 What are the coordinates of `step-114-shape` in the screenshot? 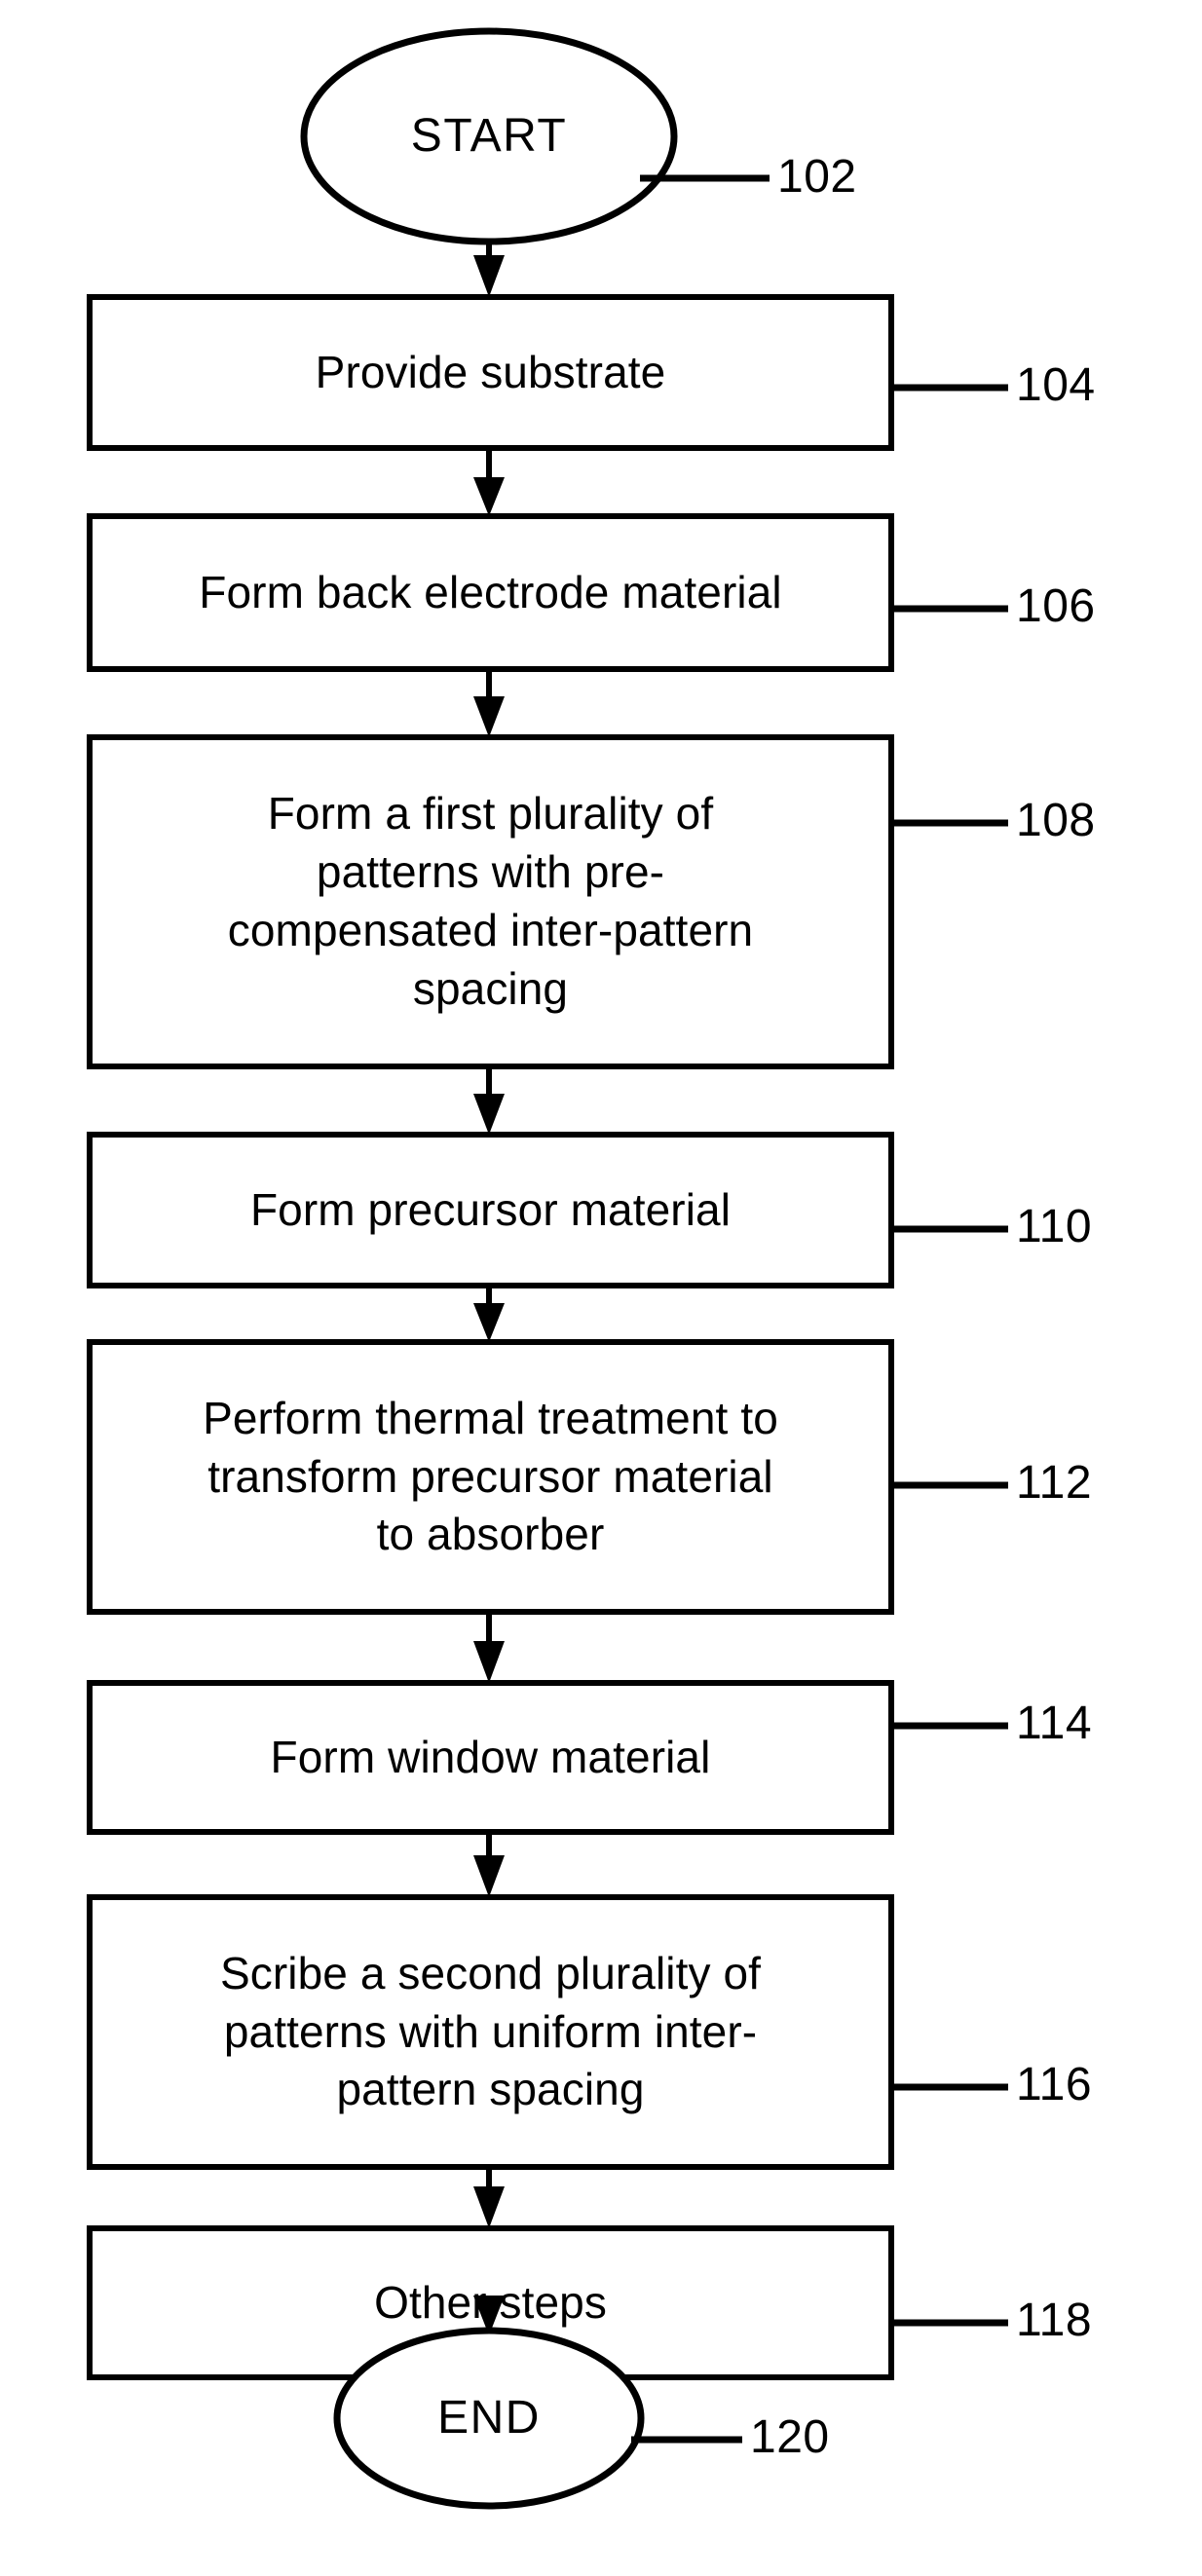 It's located at (490, 1757).